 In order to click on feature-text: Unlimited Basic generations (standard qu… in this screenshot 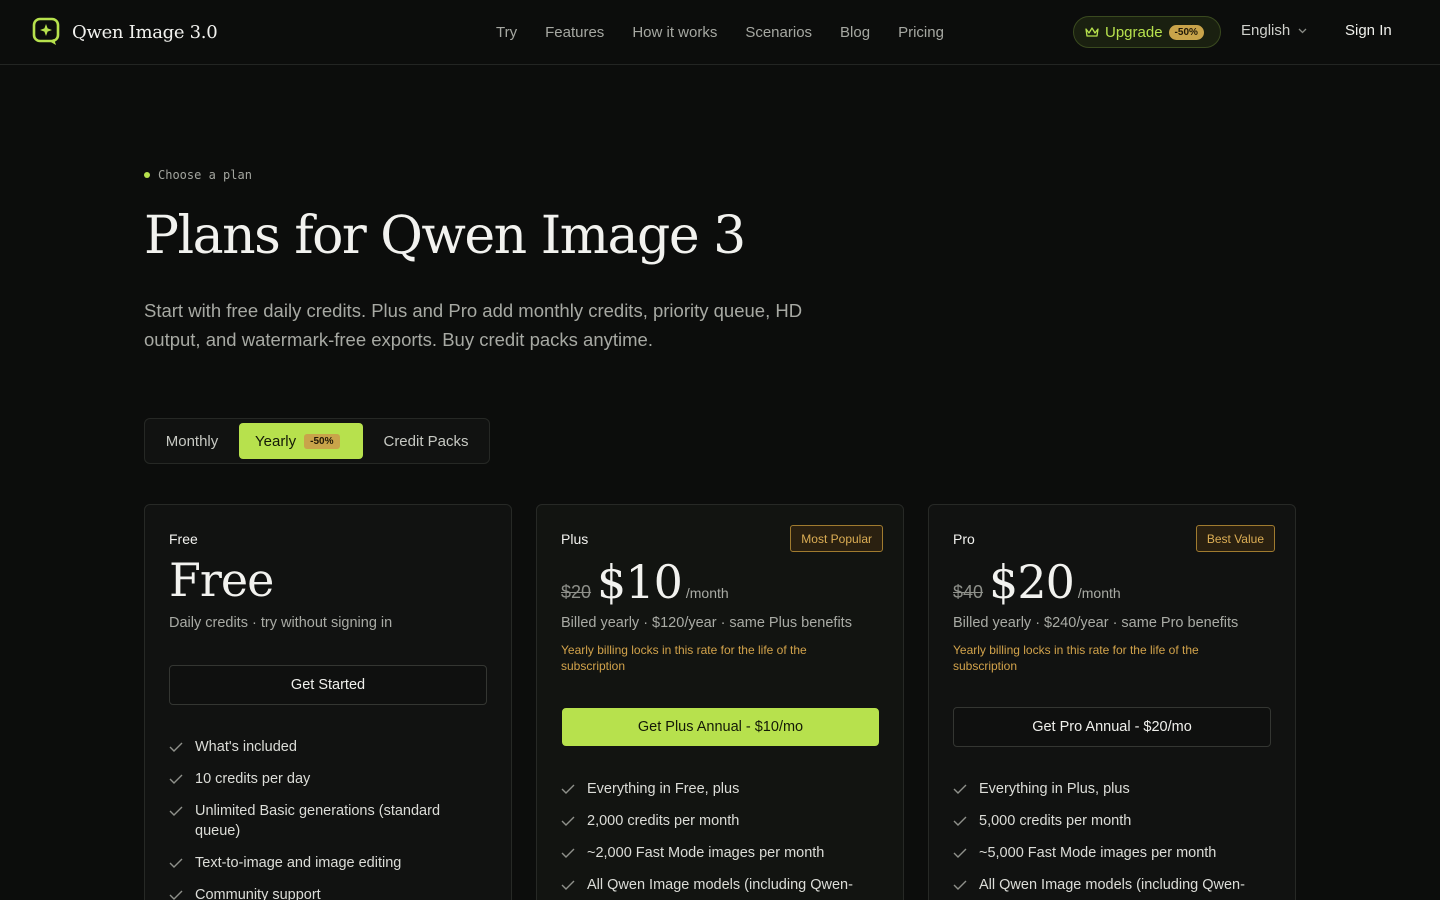, I will do `click(318, 821)`.